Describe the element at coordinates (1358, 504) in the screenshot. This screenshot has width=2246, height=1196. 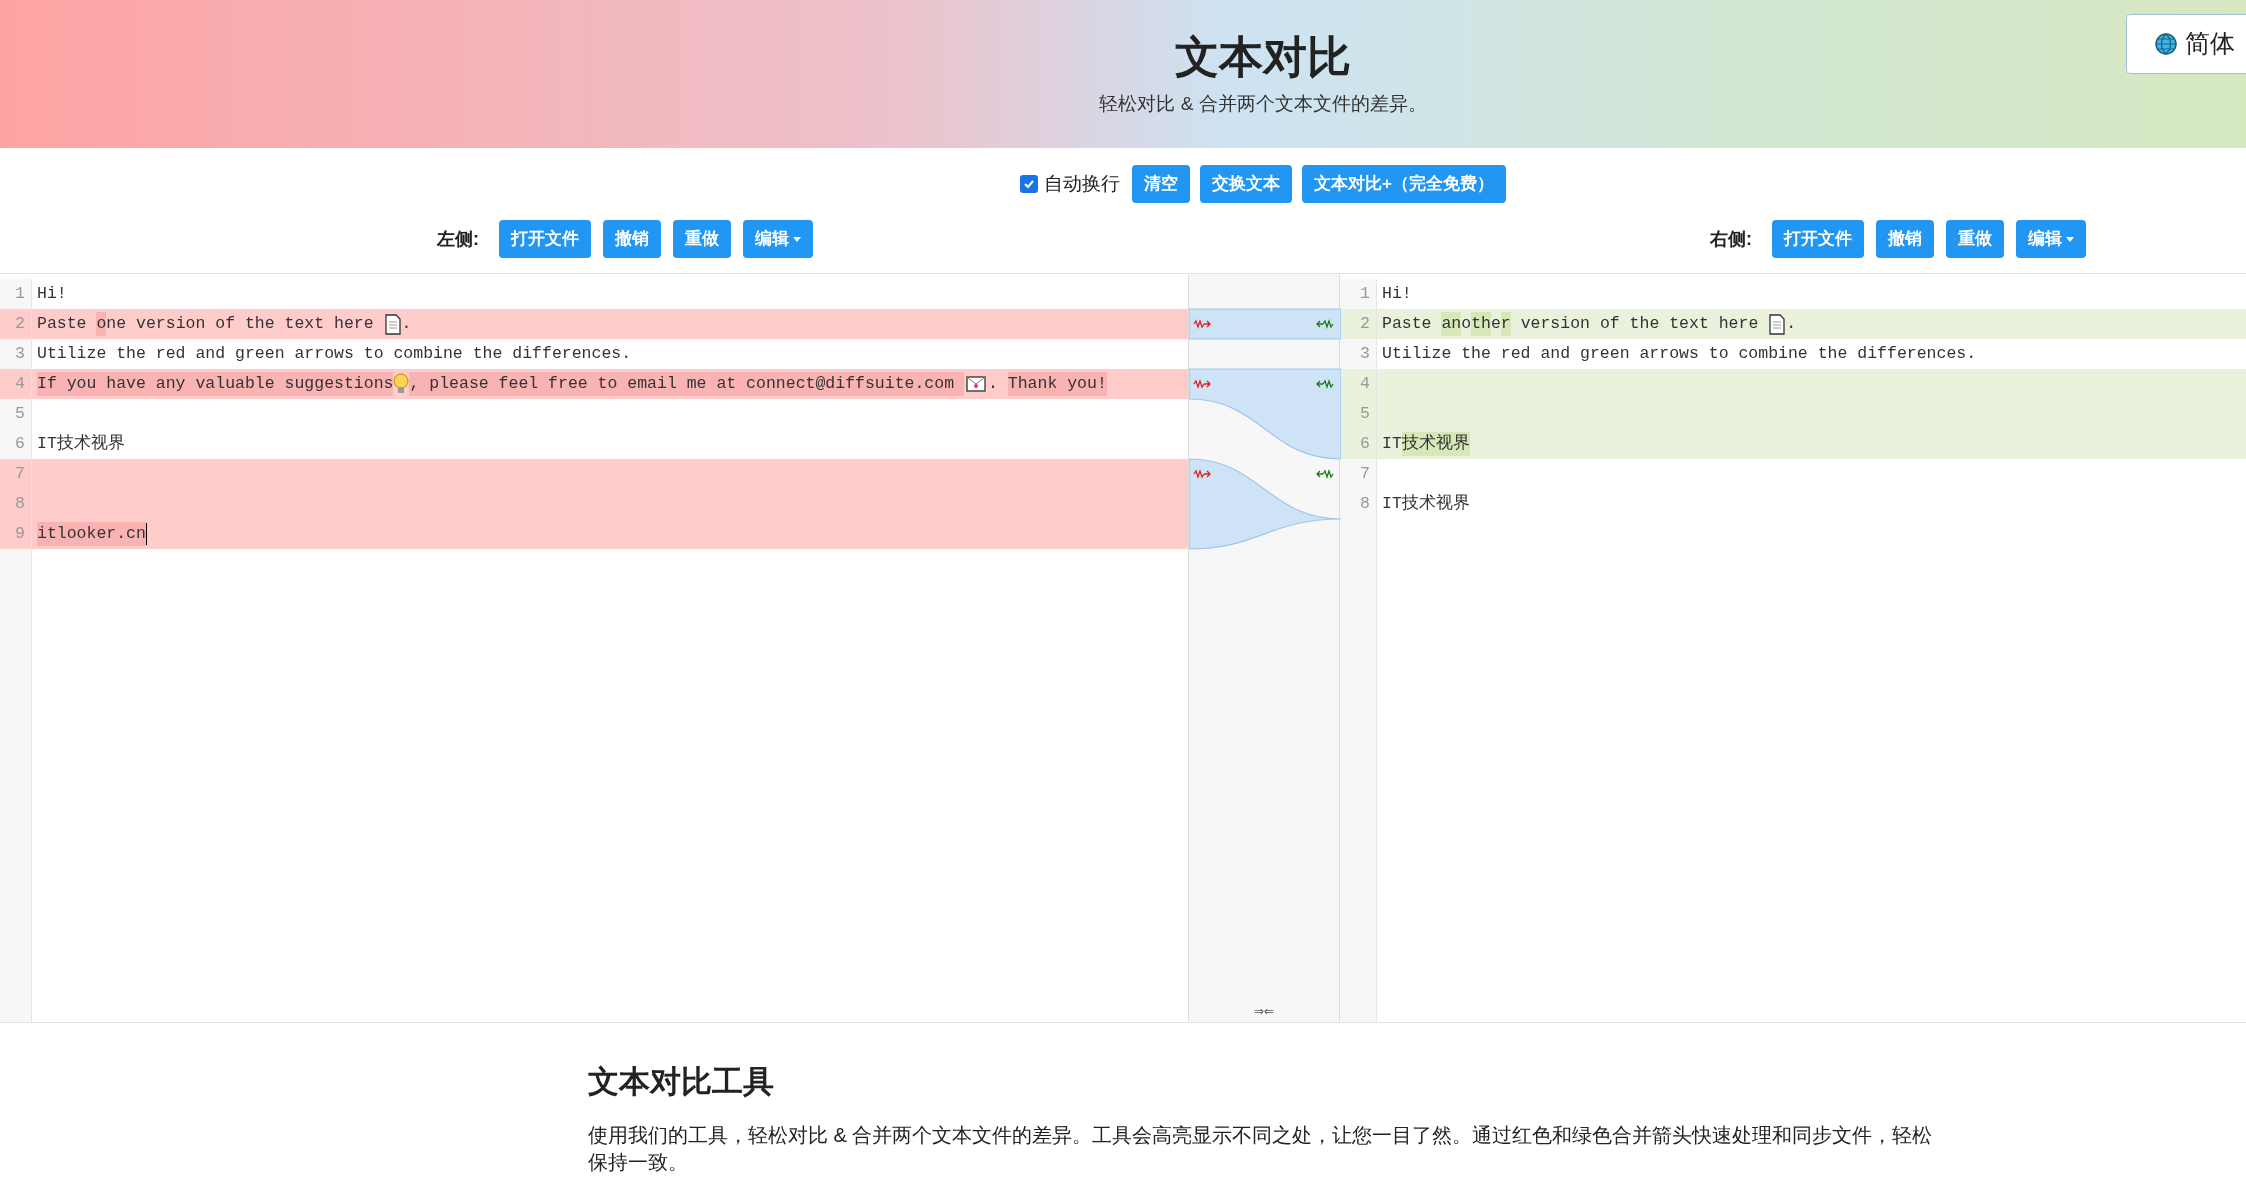
I see `line-number: 8` at that location.